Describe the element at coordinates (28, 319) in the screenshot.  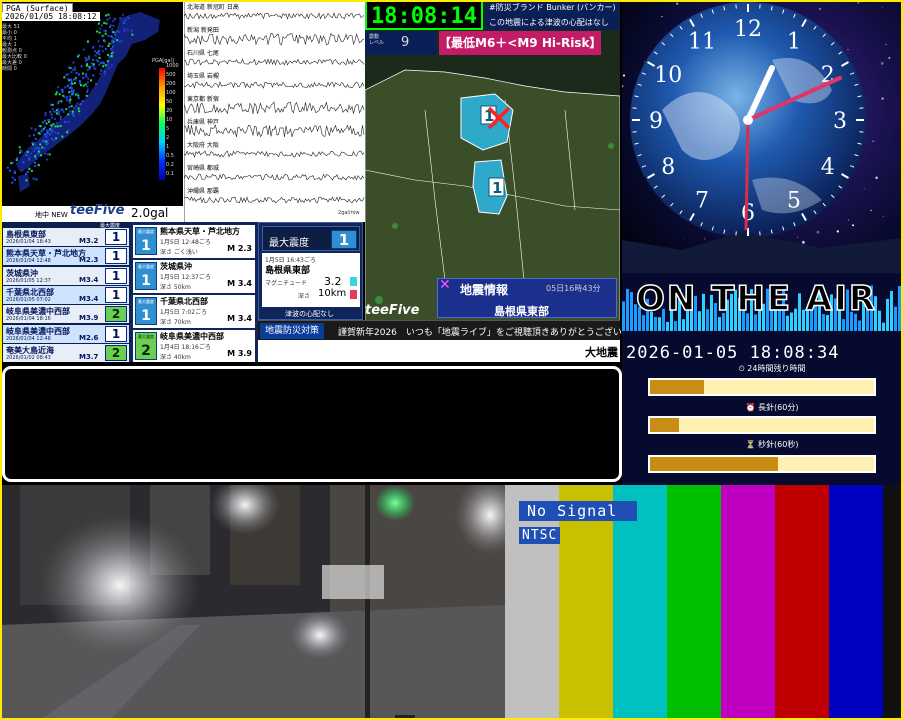
I see `eq-date: 2026/01/04 18:16` at that location.